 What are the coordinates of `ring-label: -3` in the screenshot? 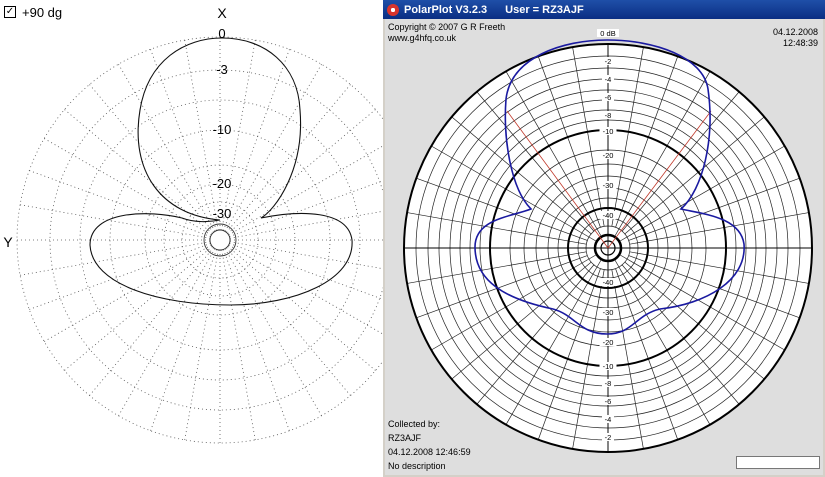 It's located at (222, 69).